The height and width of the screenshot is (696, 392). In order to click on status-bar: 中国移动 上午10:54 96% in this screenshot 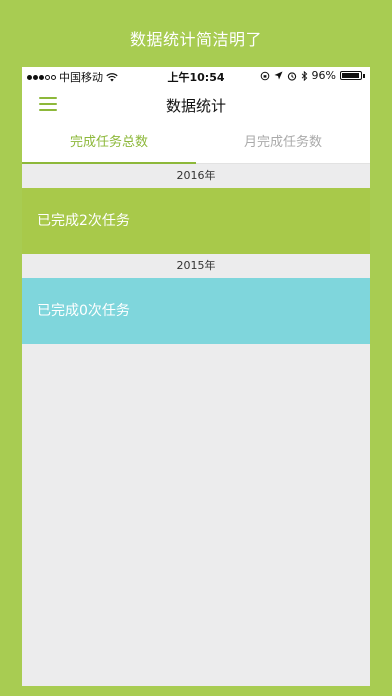, I will do `click(196, 76)`.